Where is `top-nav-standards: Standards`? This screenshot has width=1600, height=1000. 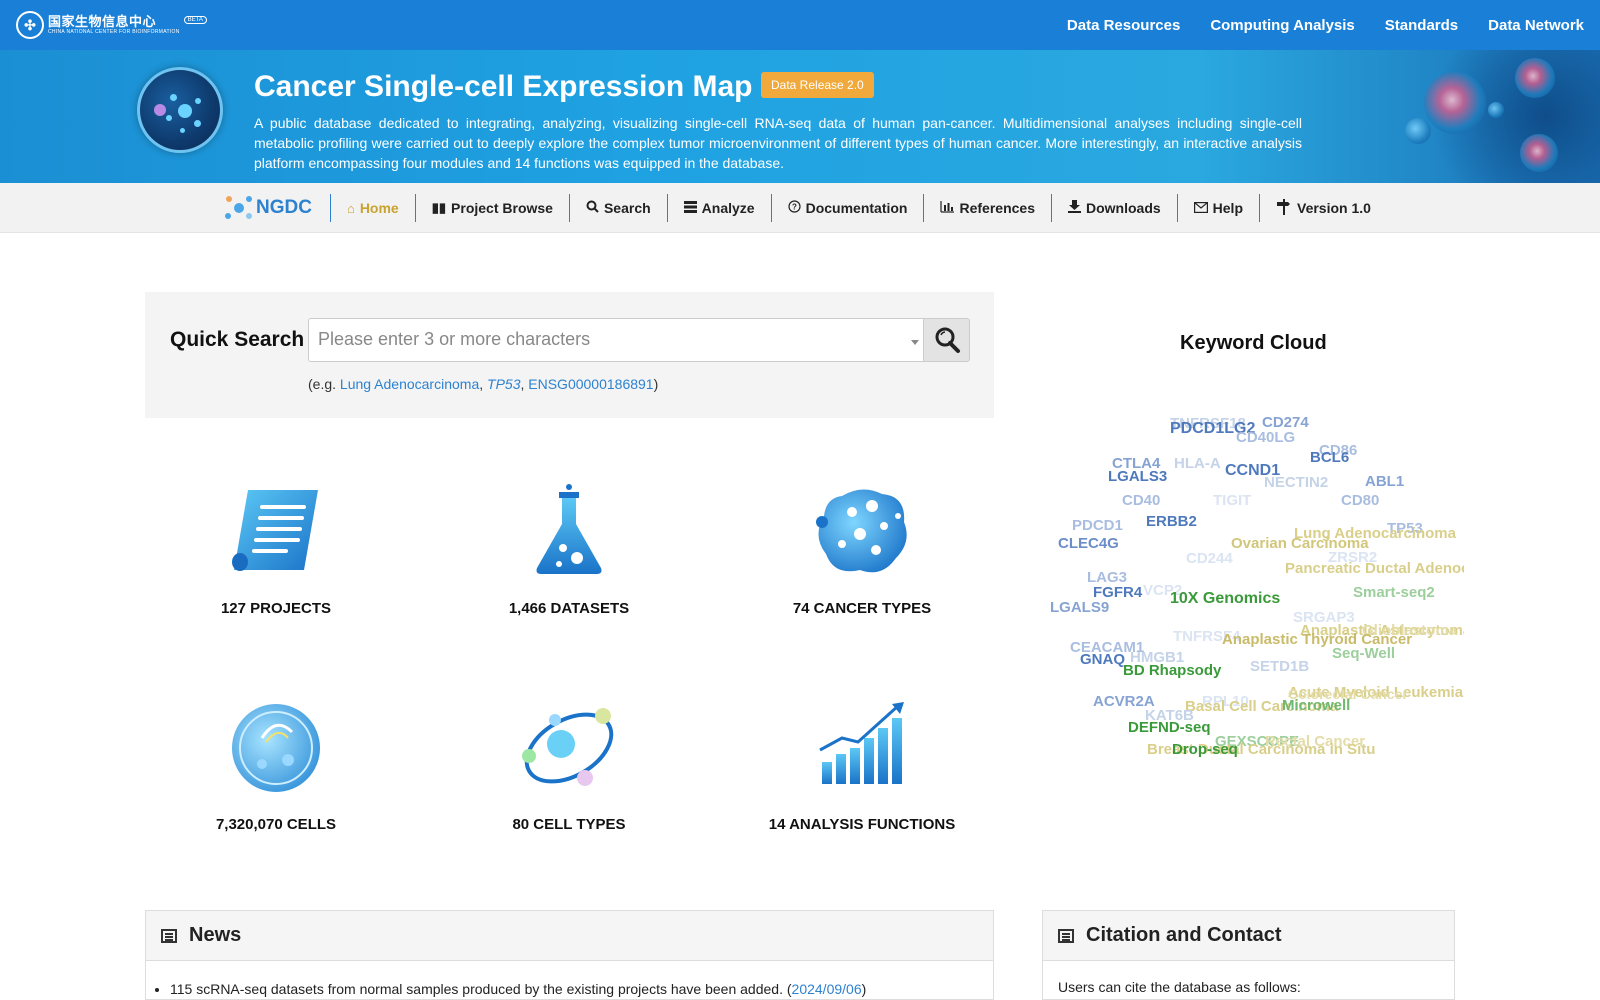
top-nav-standards: Standards is located at coordinates (1421, 25).